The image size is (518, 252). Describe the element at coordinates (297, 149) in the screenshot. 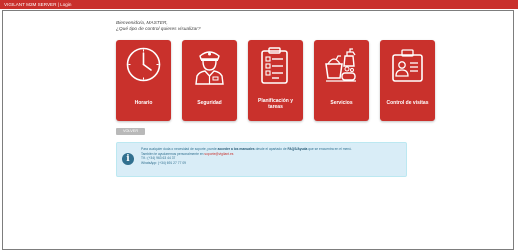

I see `faqs-link: FAQS/Ayuda` at that location.